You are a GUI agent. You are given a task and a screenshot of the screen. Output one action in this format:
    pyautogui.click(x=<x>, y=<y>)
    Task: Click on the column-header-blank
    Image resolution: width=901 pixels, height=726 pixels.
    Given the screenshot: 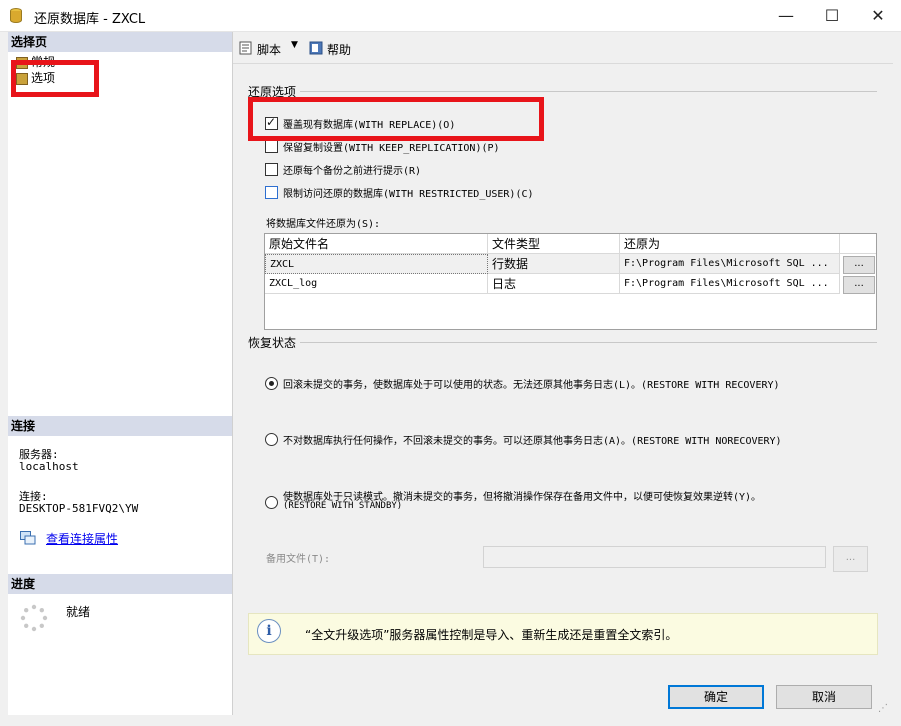 What is the action you would take?
    pyautogui.click(x=858, y=244)
    